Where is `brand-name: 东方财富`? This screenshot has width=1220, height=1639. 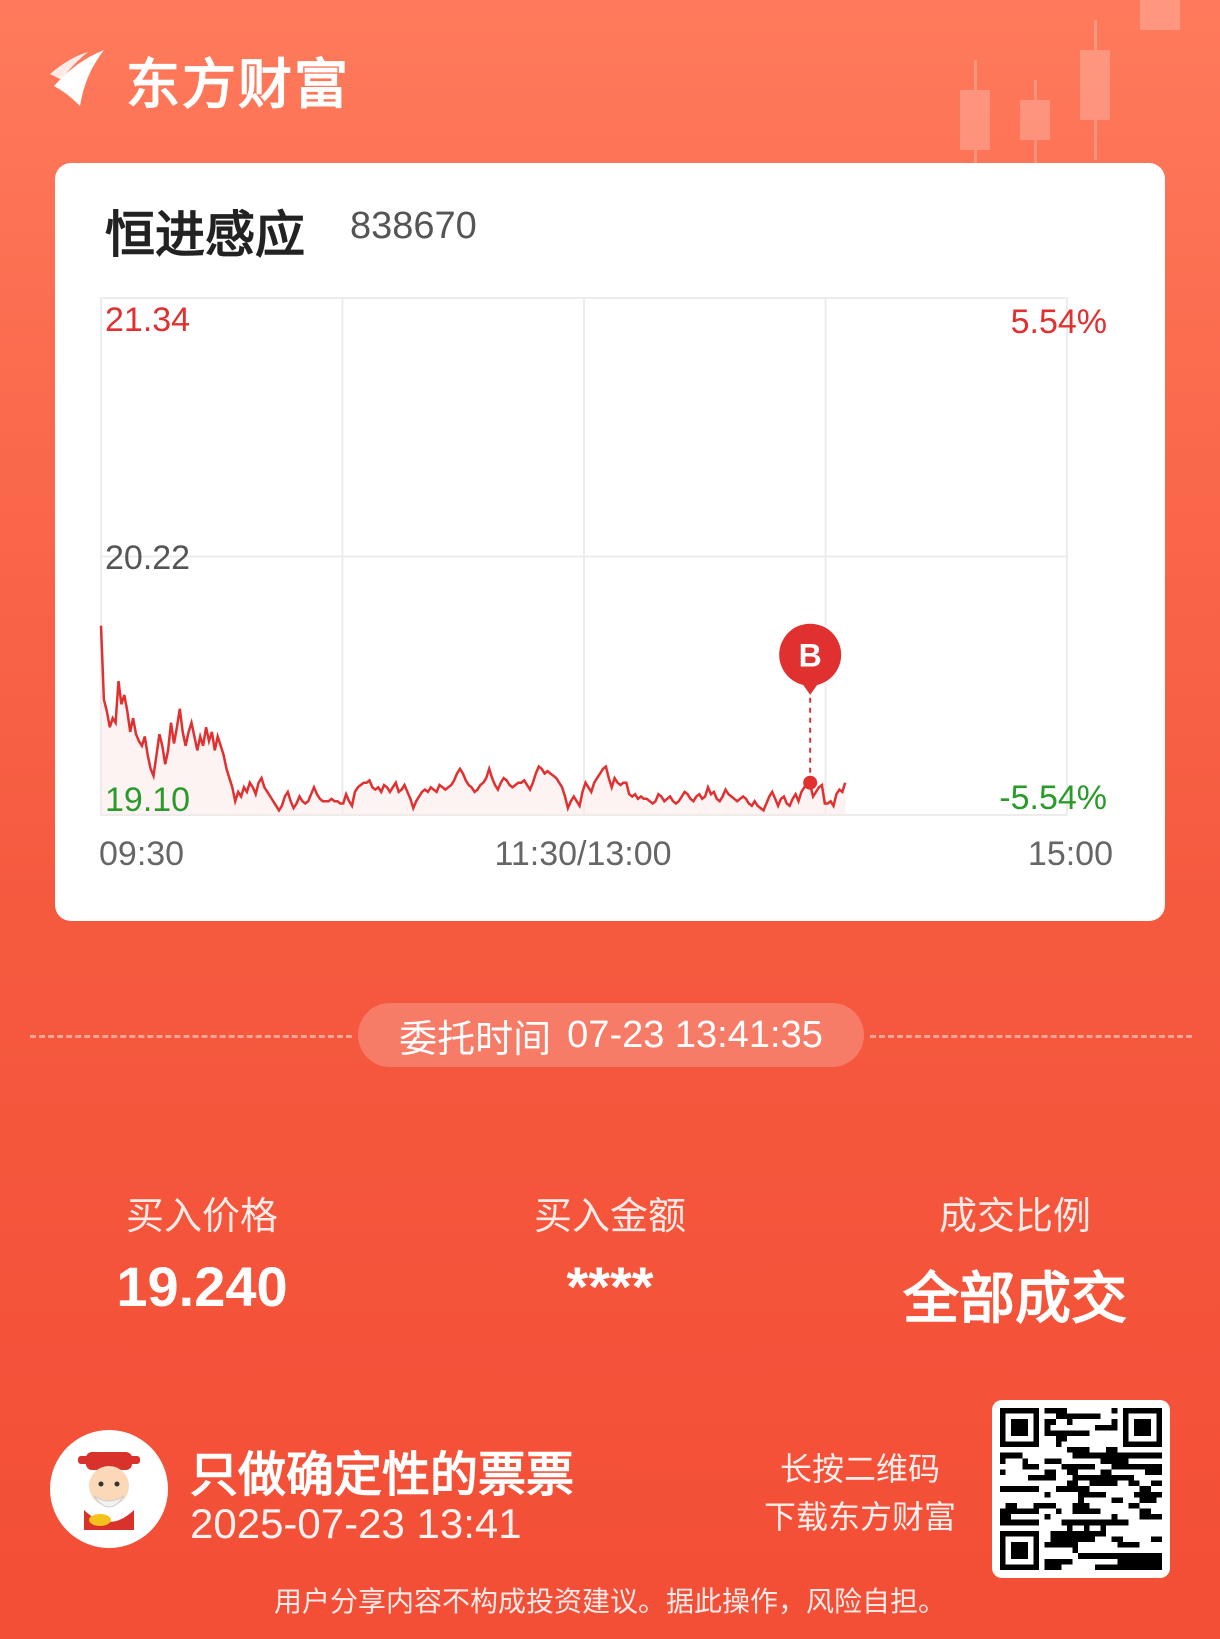
brand-name: 东方财富 is located at coordinates (238, 84).